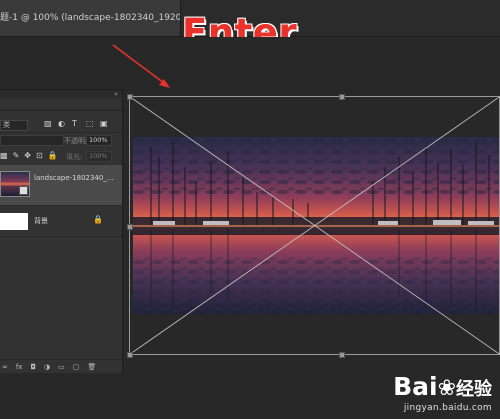 Image resolution: width=500 pixels, height=419 pixels. I want to click on add-mask-icon: ◘, so click(33, 367).